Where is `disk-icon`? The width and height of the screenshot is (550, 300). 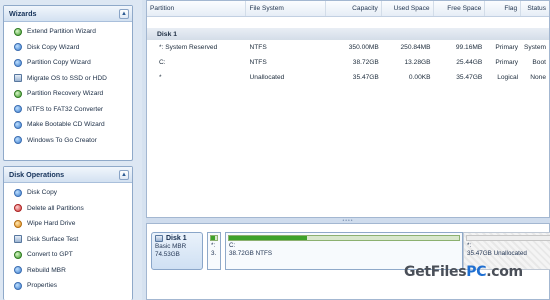 disk-icon is located at coordinates (159, 238).